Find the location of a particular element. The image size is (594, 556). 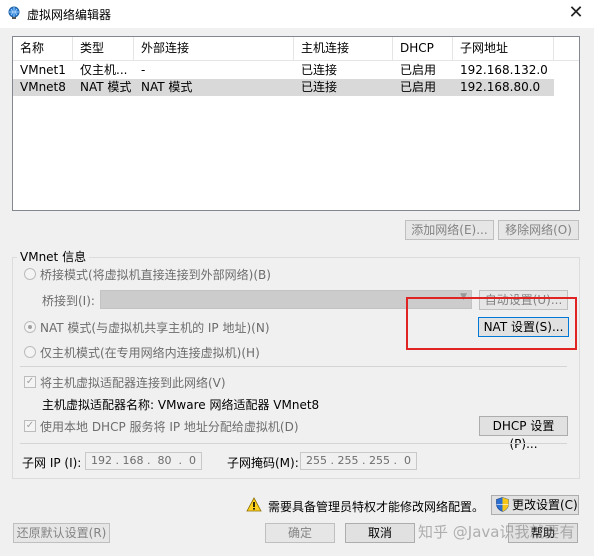

column-header-type: 类型 is located at coordinates (103, 48).